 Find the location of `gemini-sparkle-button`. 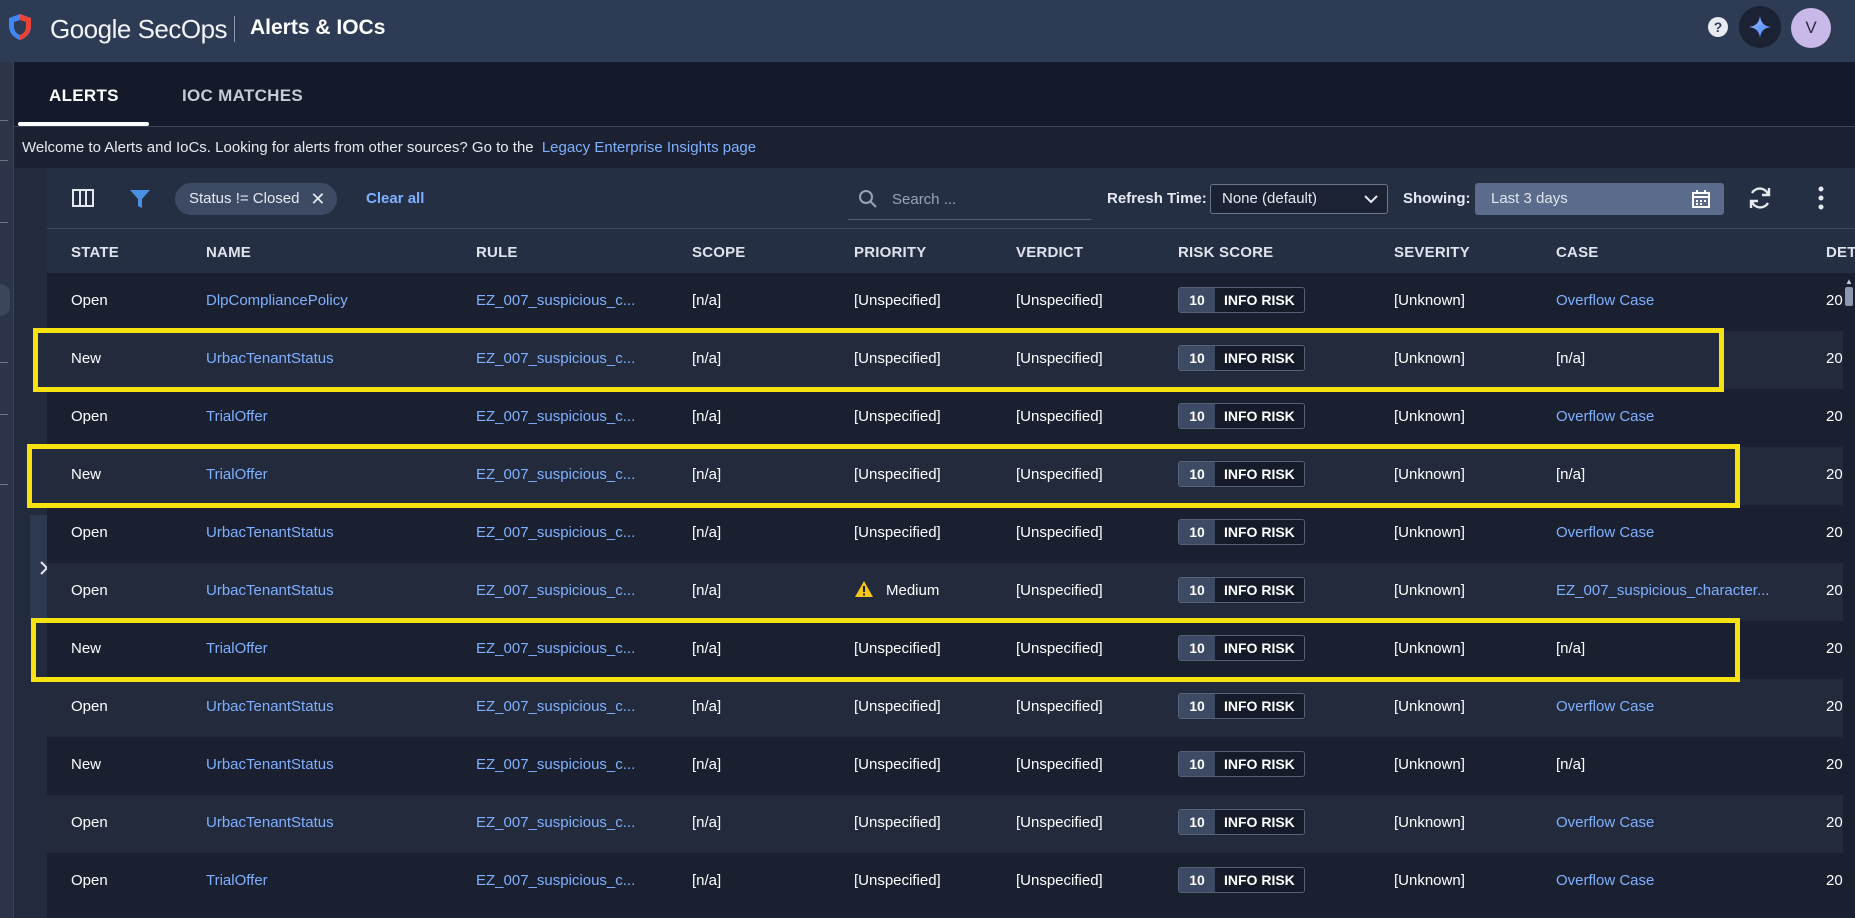

gemini-sparkle-button is located at coordinates (1760, 27).